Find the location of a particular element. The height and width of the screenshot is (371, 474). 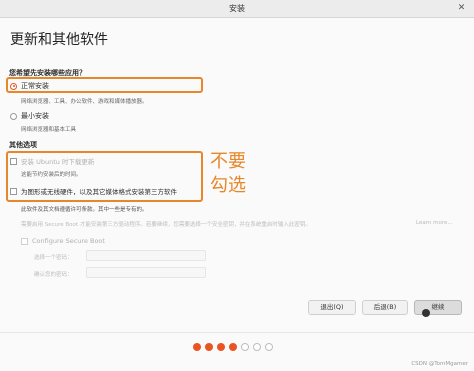

checkbox-configure-secure-boot: Configure Secure Boot is located at coordinates (63, 241).